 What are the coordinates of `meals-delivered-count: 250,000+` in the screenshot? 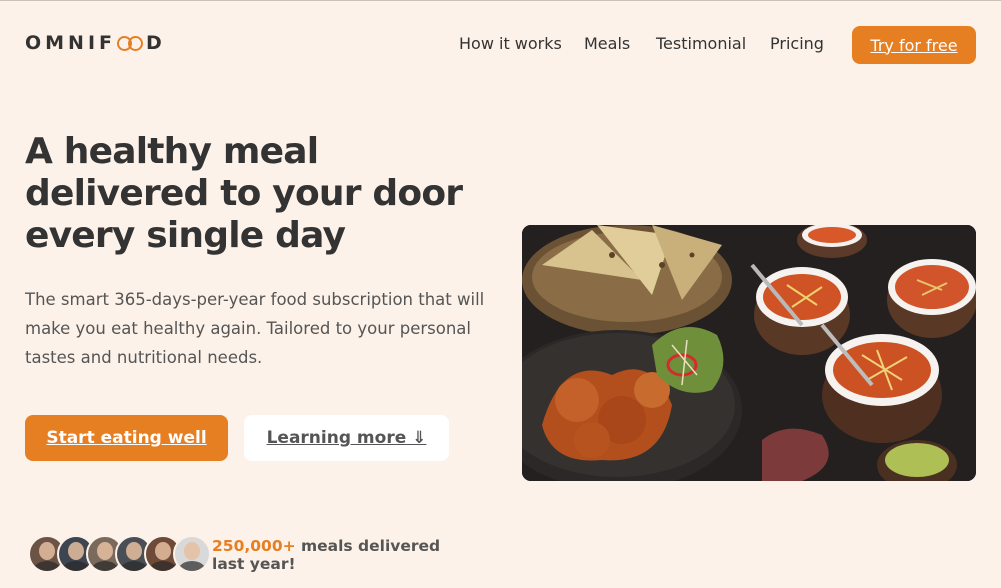 It's located at (254, 546).